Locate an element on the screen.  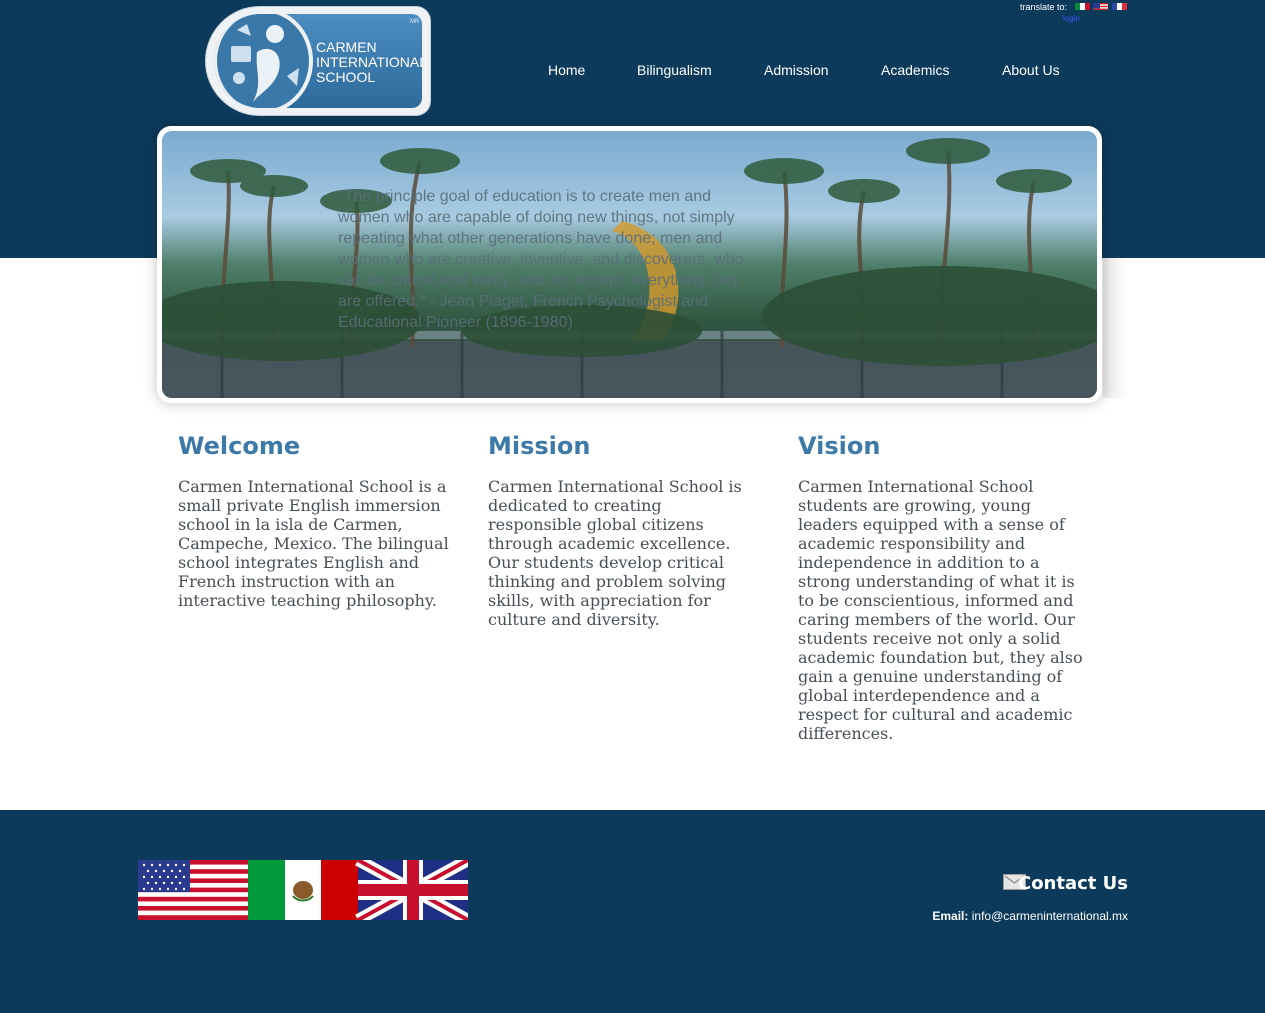
logo-line-3: SCHOOL is located at coordinates (346, 77).